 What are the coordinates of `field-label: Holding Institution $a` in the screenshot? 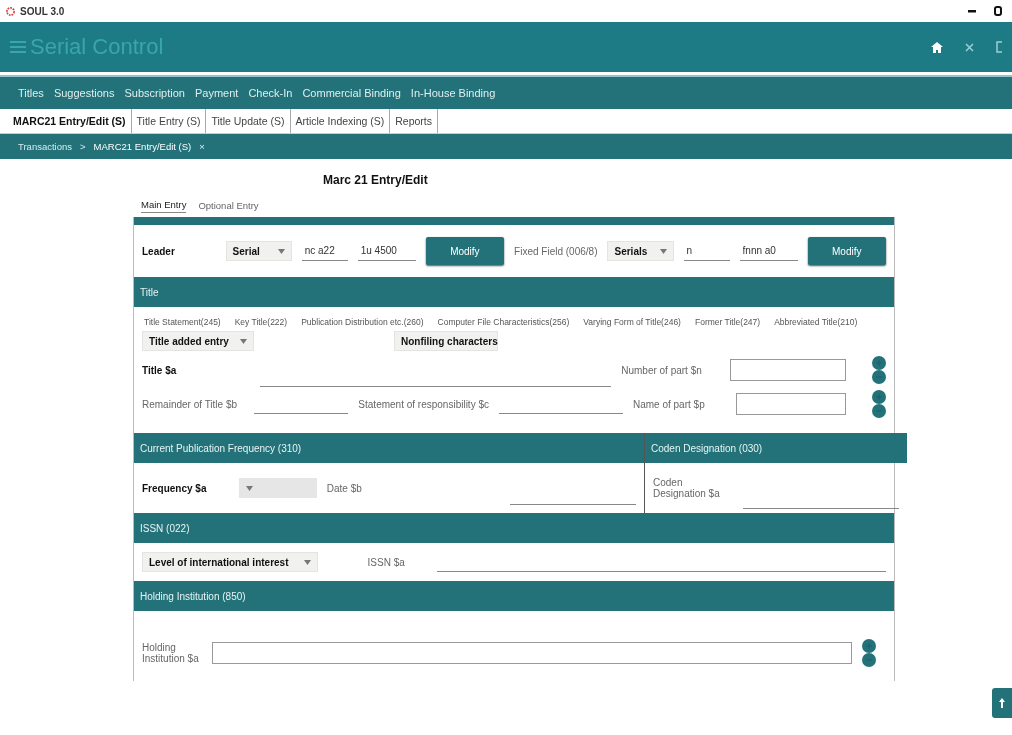 It's located at (171, 653).